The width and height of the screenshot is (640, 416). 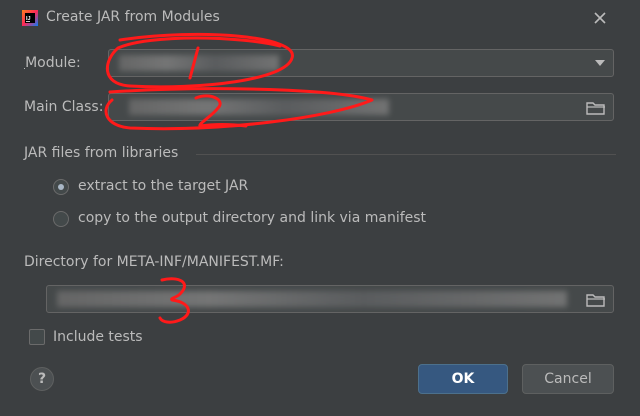 What do you see at coordinates (30, 18) in the screenshot?
I see `intellij-app-icon: IJ` at bounding box center [30, 18].